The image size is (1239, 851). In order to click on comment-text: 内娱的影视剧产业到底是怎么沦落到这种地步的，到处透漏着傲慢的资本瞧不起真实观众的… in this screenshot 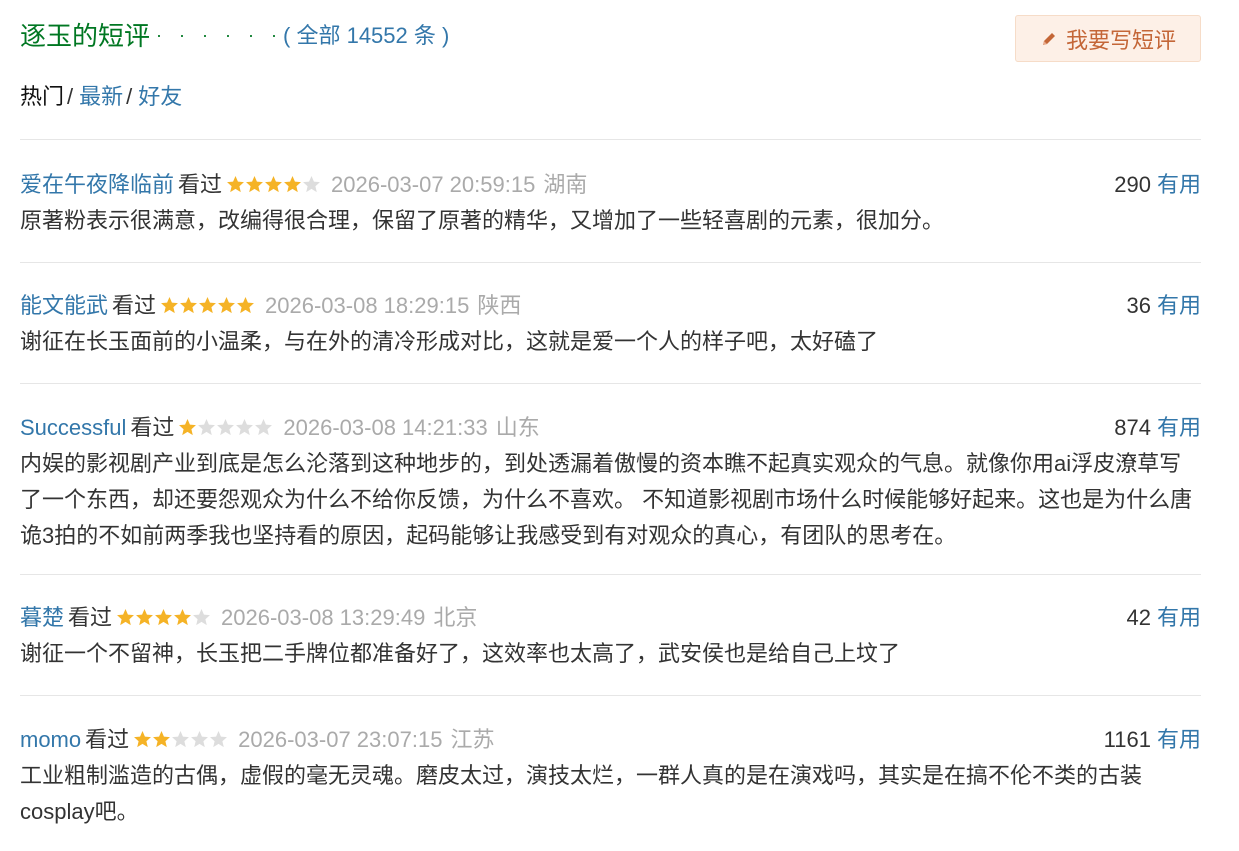, I will do `click(606, 499)`.